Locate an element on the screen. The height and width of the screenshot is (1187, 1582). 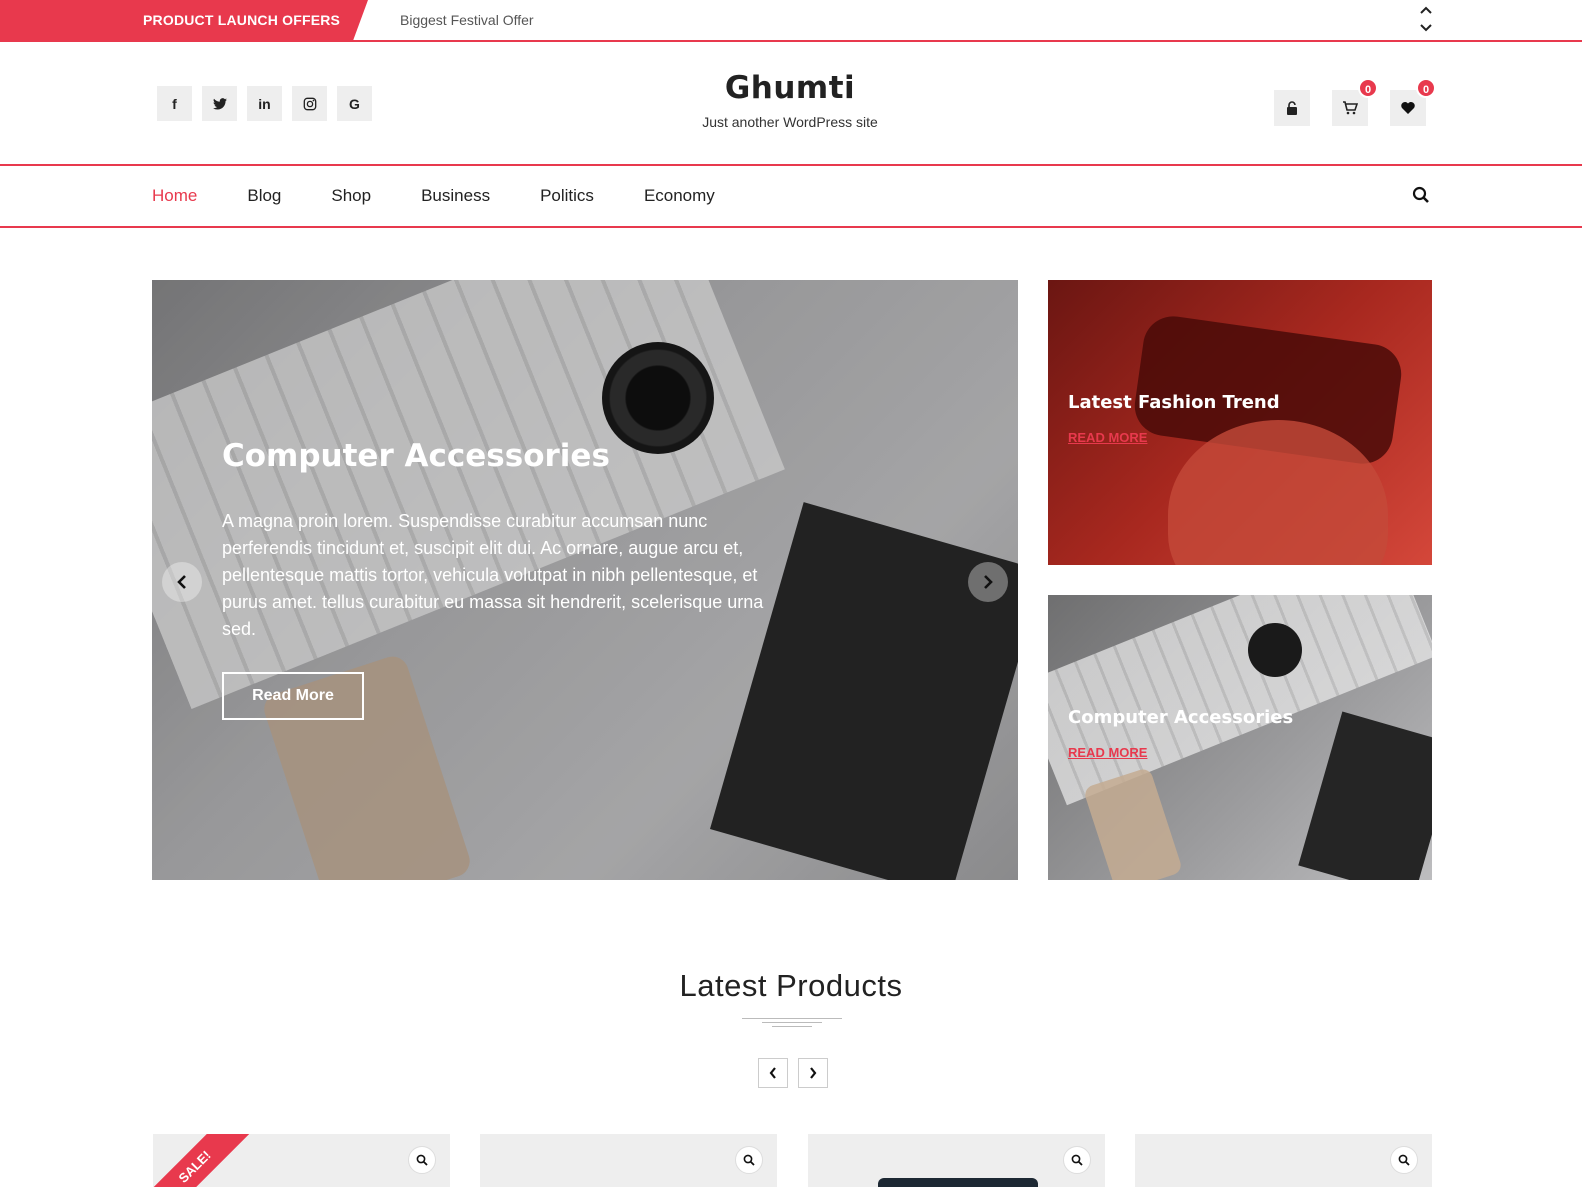
header-actions: 0 0 is located at coordinates (1355, 102).